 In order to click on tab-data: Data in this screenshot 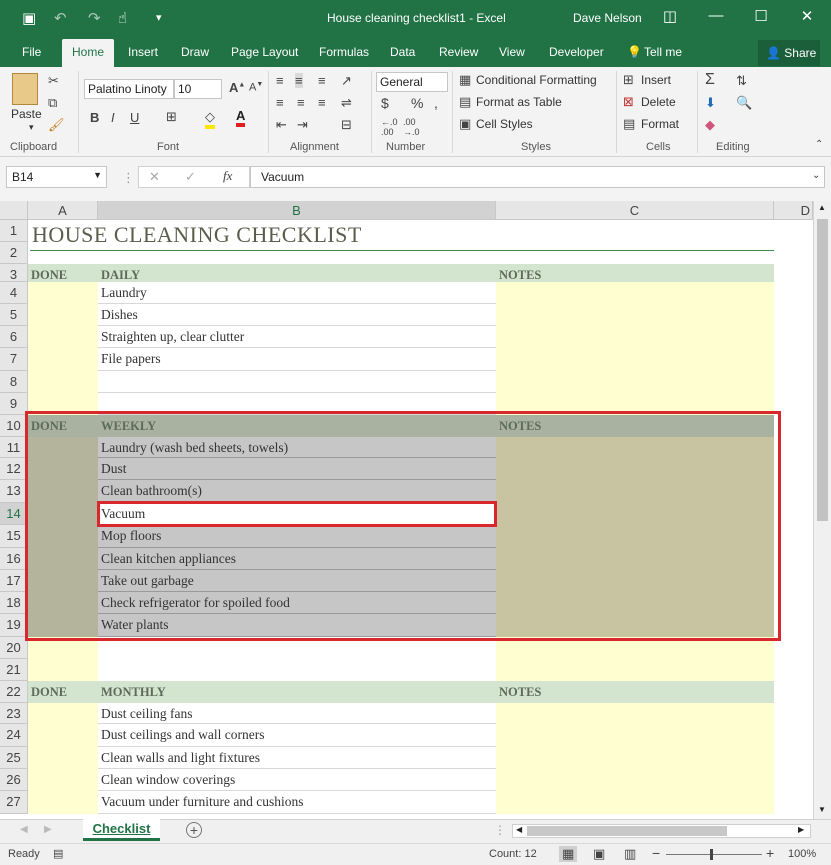, I will do `click(402, 52)`.